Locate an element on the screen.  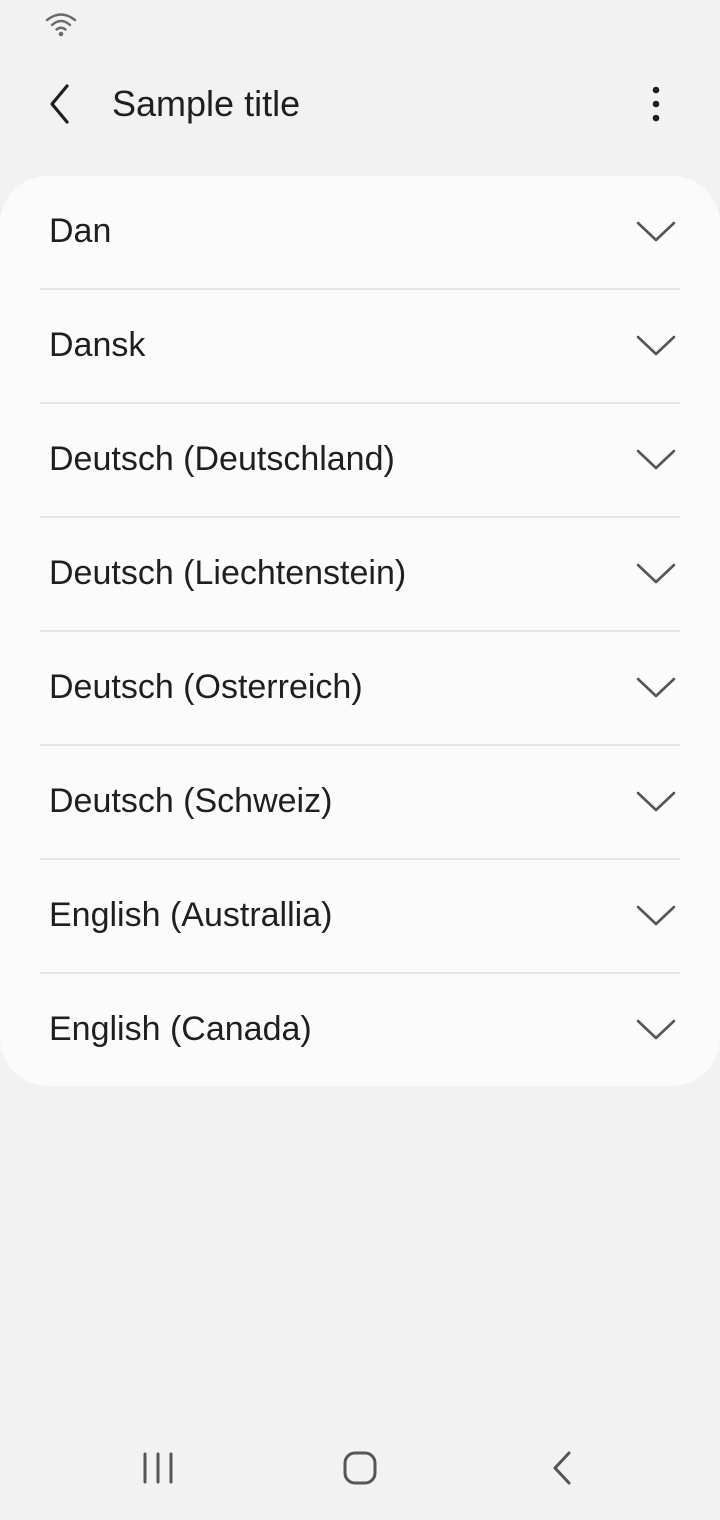
wifi-icon is located at coordinates (61, 25).